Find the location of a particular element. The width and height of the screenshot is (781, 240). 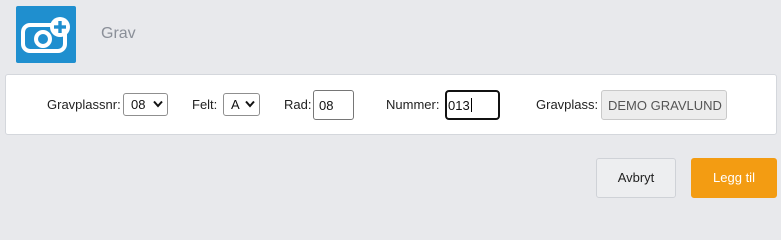

felt-label: Felt: is located at coordinates (205, 104).